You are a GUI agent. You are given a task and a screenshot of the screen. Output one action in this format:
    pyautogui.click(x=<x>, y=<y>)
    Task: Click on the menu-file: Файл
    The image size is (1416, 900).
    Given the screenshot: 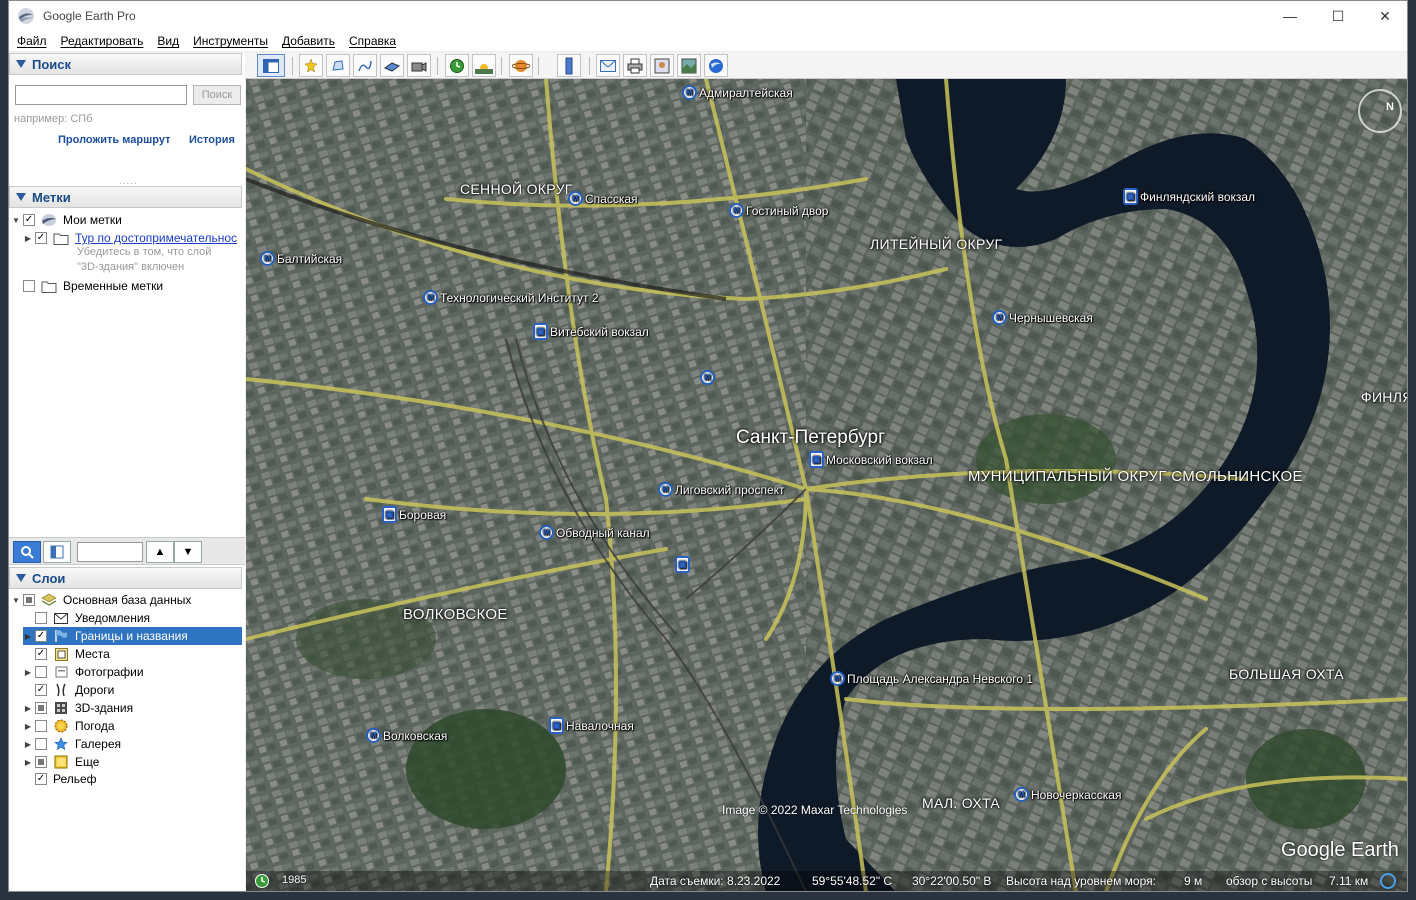 What is the action you would take?
    pyautogui.click(x=32, y=41)
    